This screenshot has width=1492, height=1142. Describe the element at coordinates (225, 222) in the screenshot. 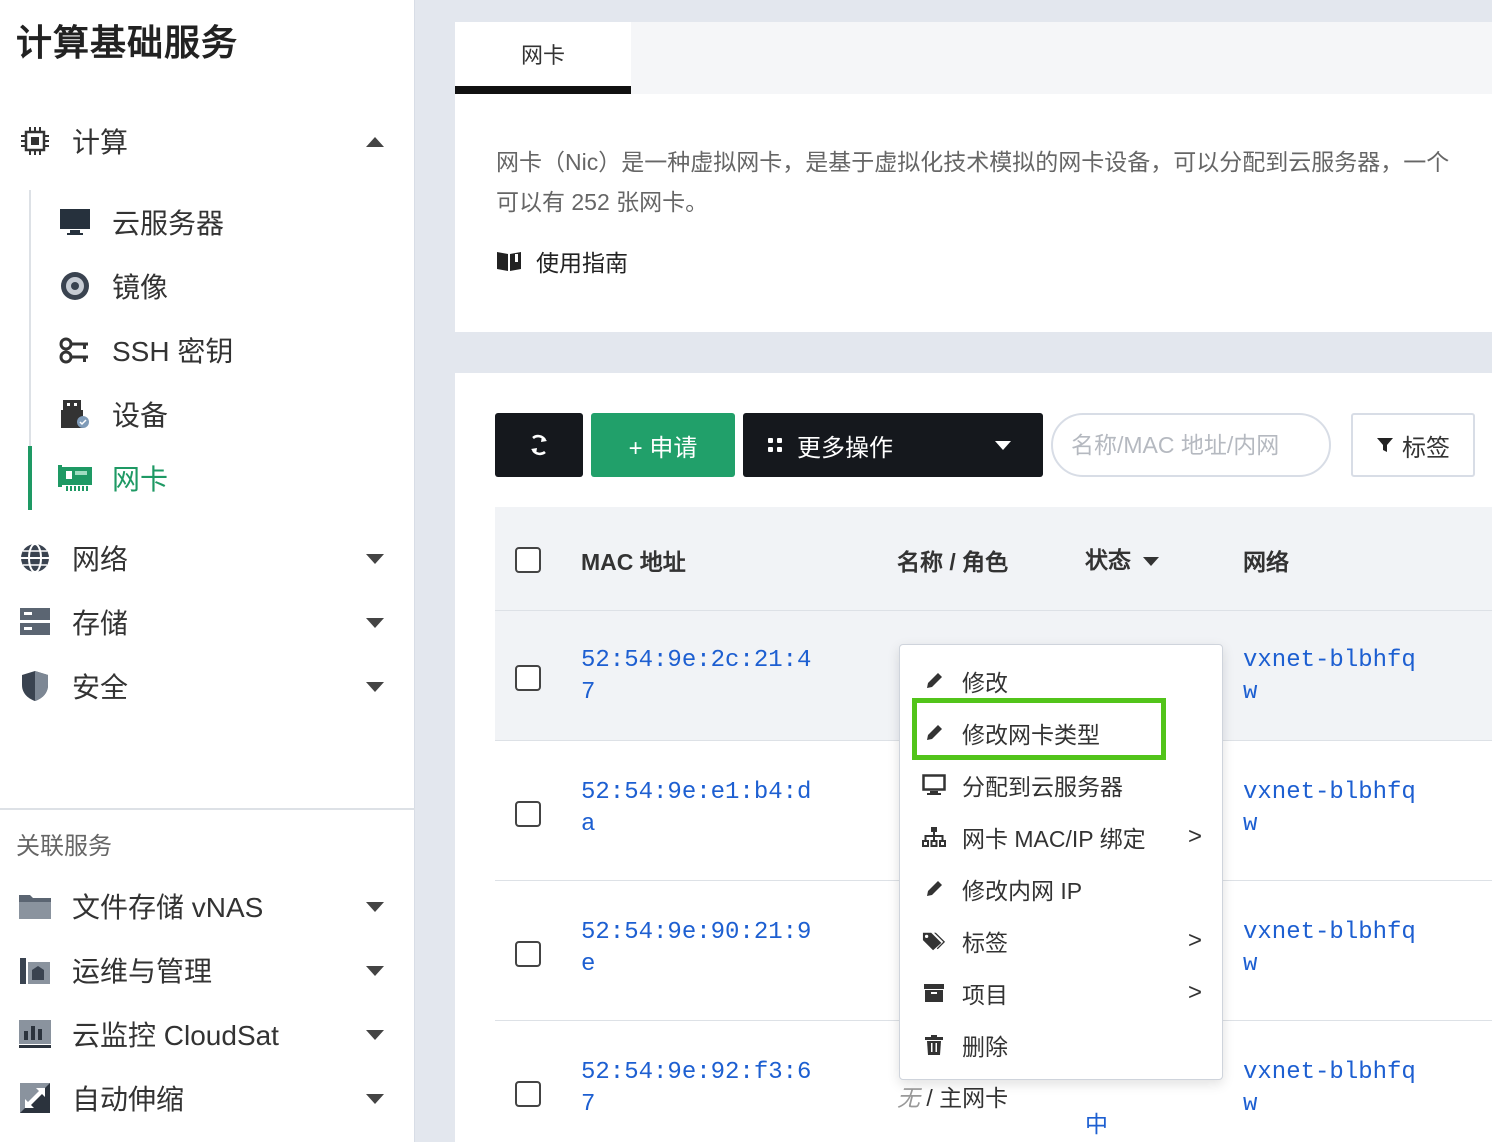

I see `sidebar-item-cloud-server: 云服务器` at that location.